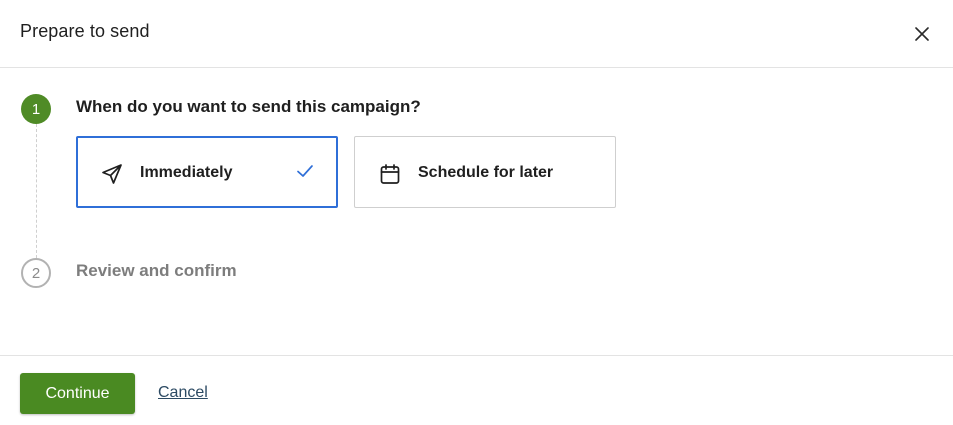 The image size is (953, 425). I want to click on option-schedule-for-later: Schedule for later, so click(485, 172).